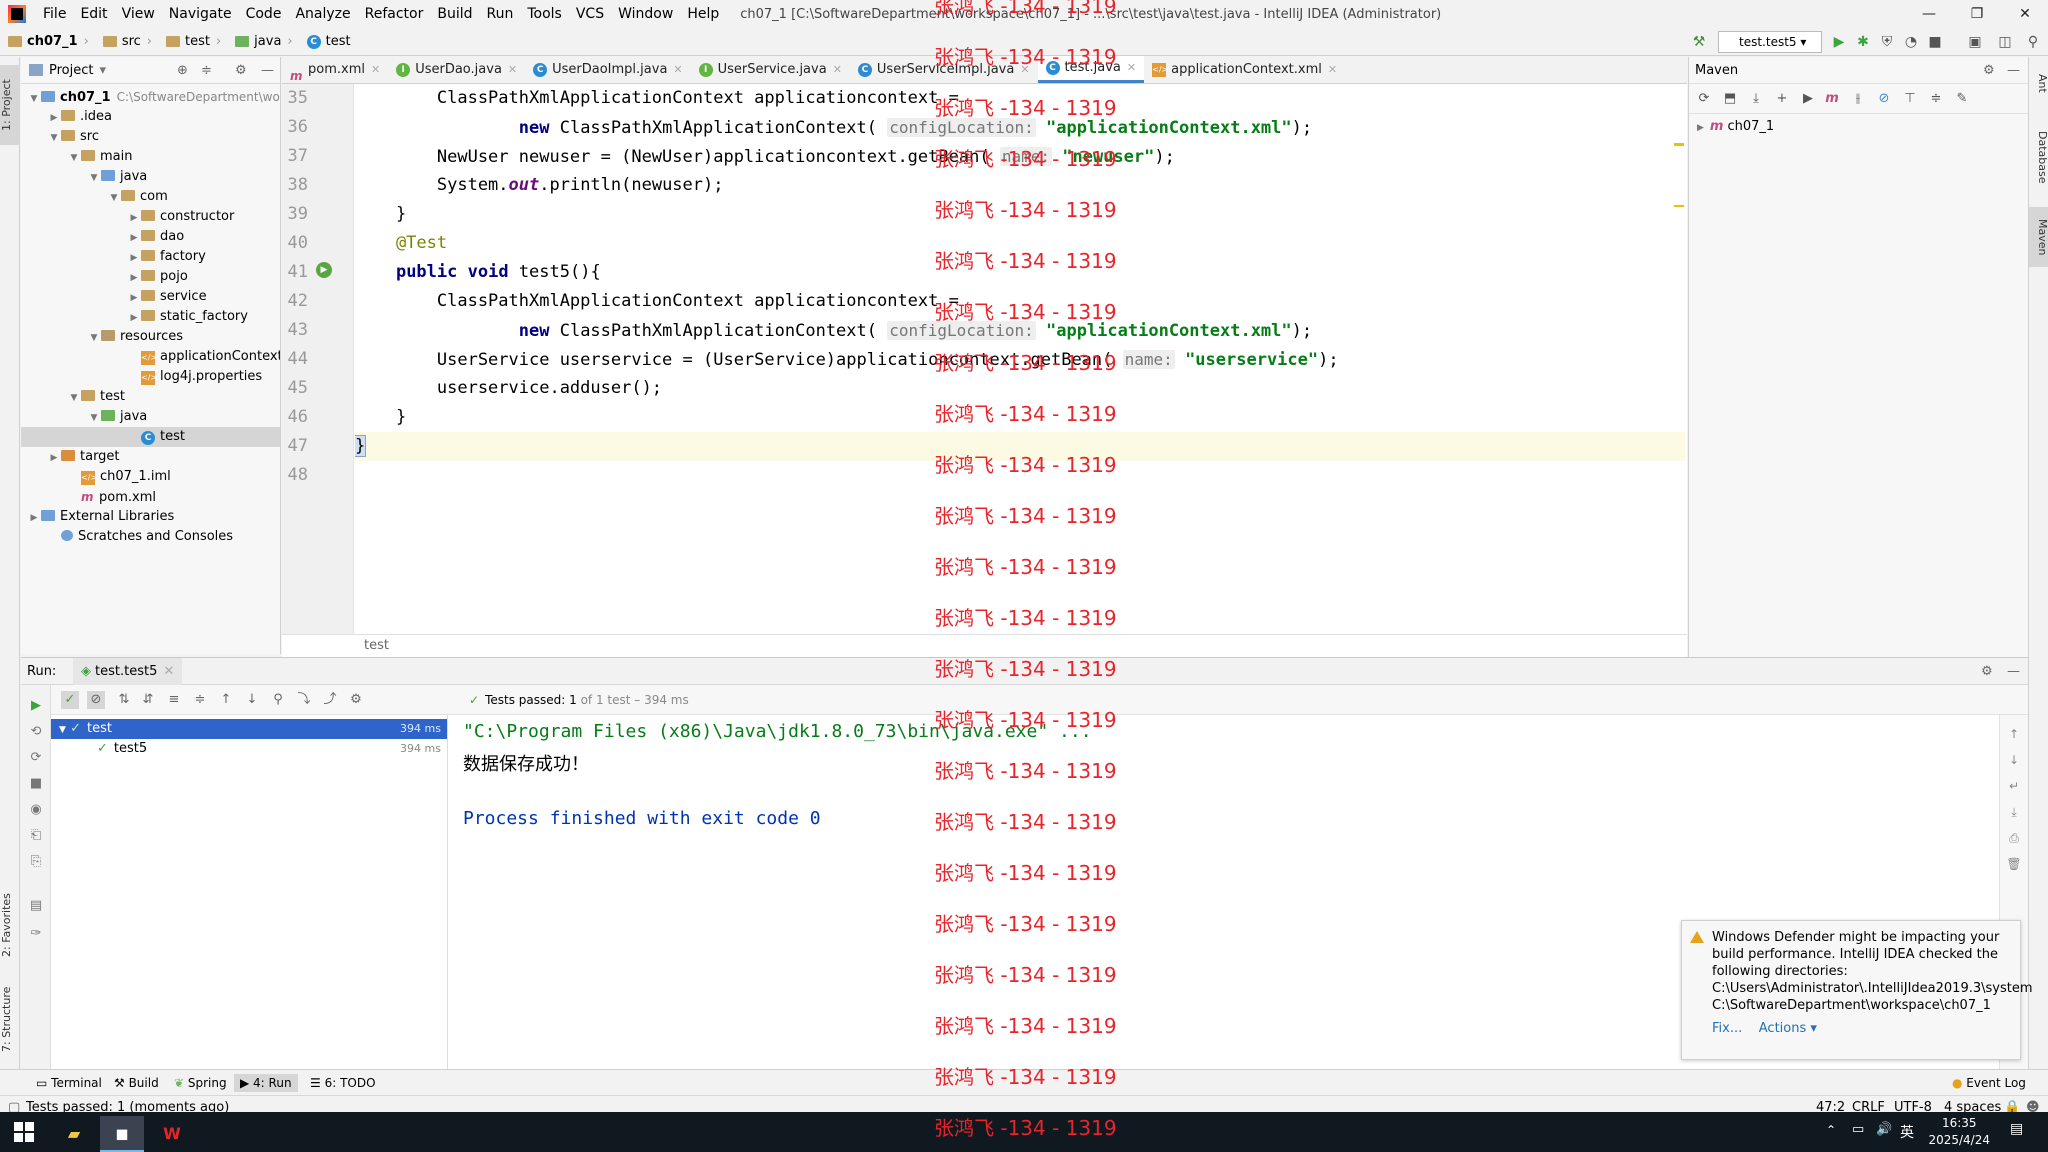  What do you see at coordinates (36, 784) in the screenshot?
I see `stop-icon: ■` at bounding box center [36, 784].